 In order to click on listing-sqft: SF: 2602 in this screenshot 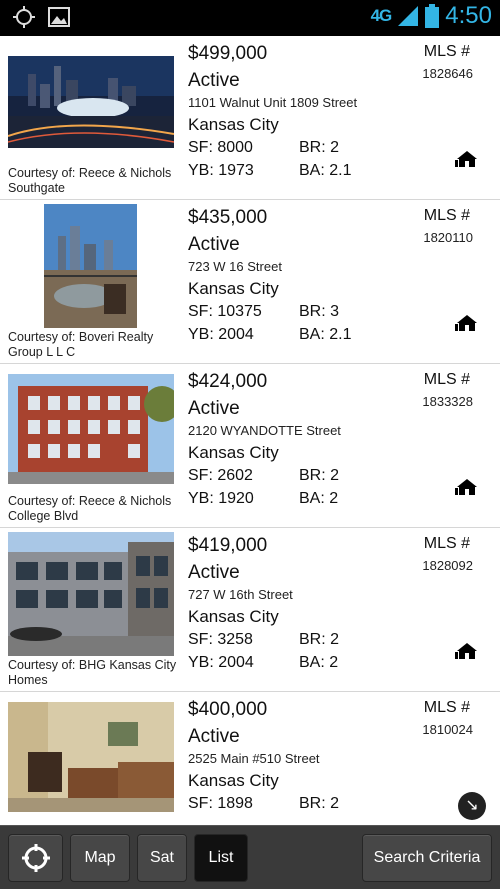, I will do `click(220, 475)`.